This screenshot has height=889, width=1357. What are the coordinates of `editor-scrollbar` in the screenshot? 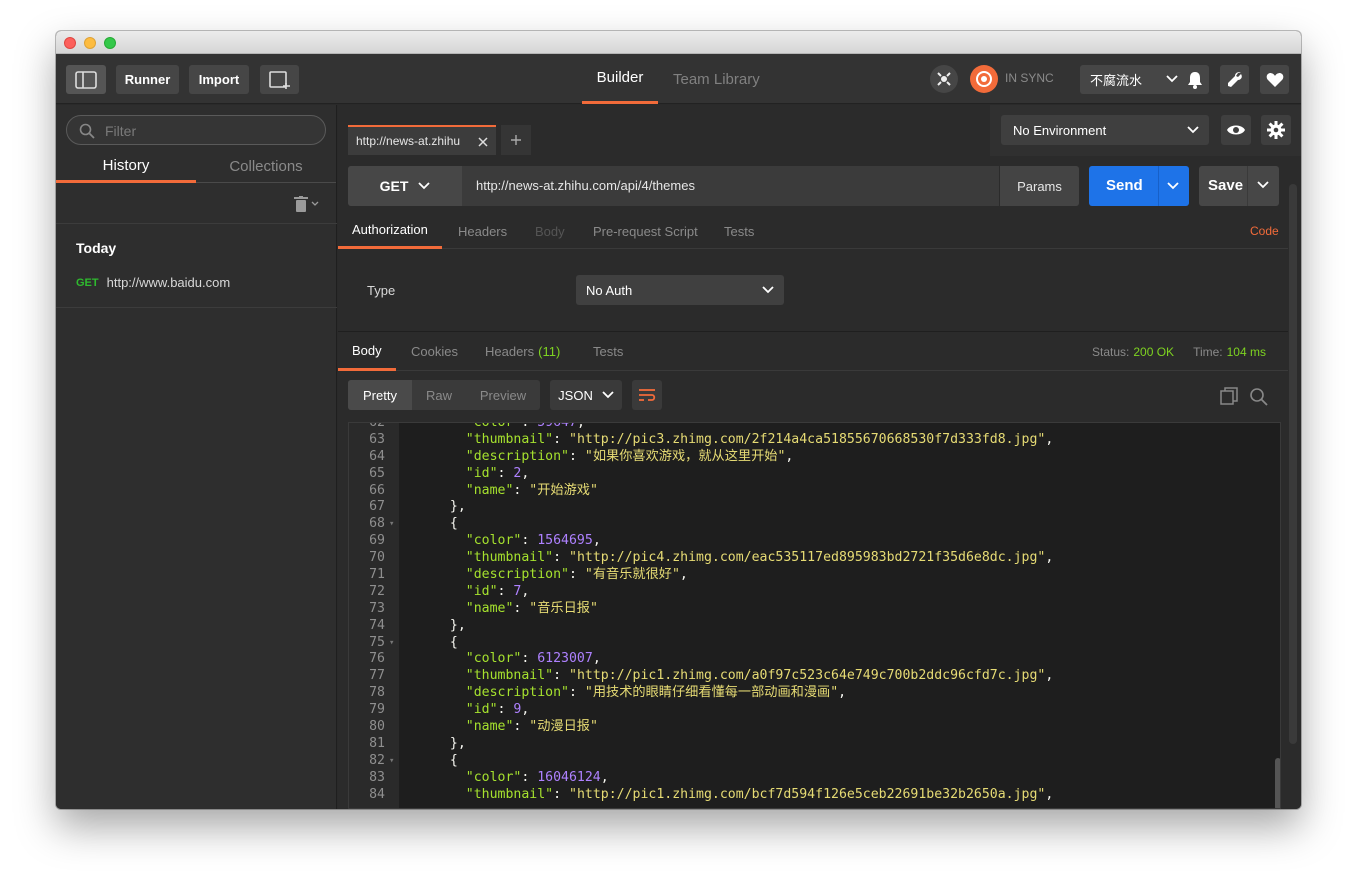 It's located at (1277, 783).